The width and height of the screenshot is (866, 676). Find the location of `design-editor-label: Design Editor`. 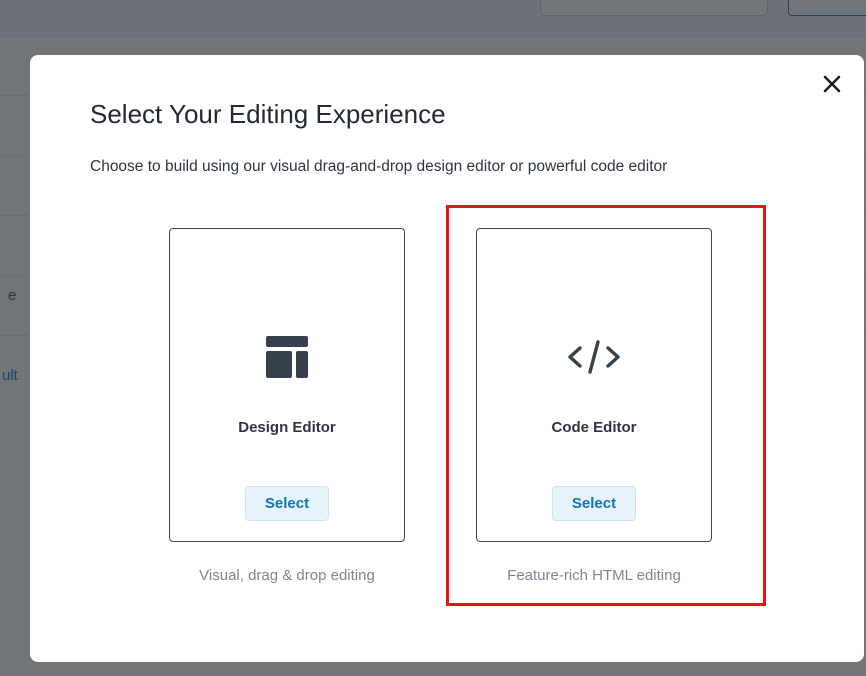

design-editor-label: Design Editor is located at coordinates (287, 427).